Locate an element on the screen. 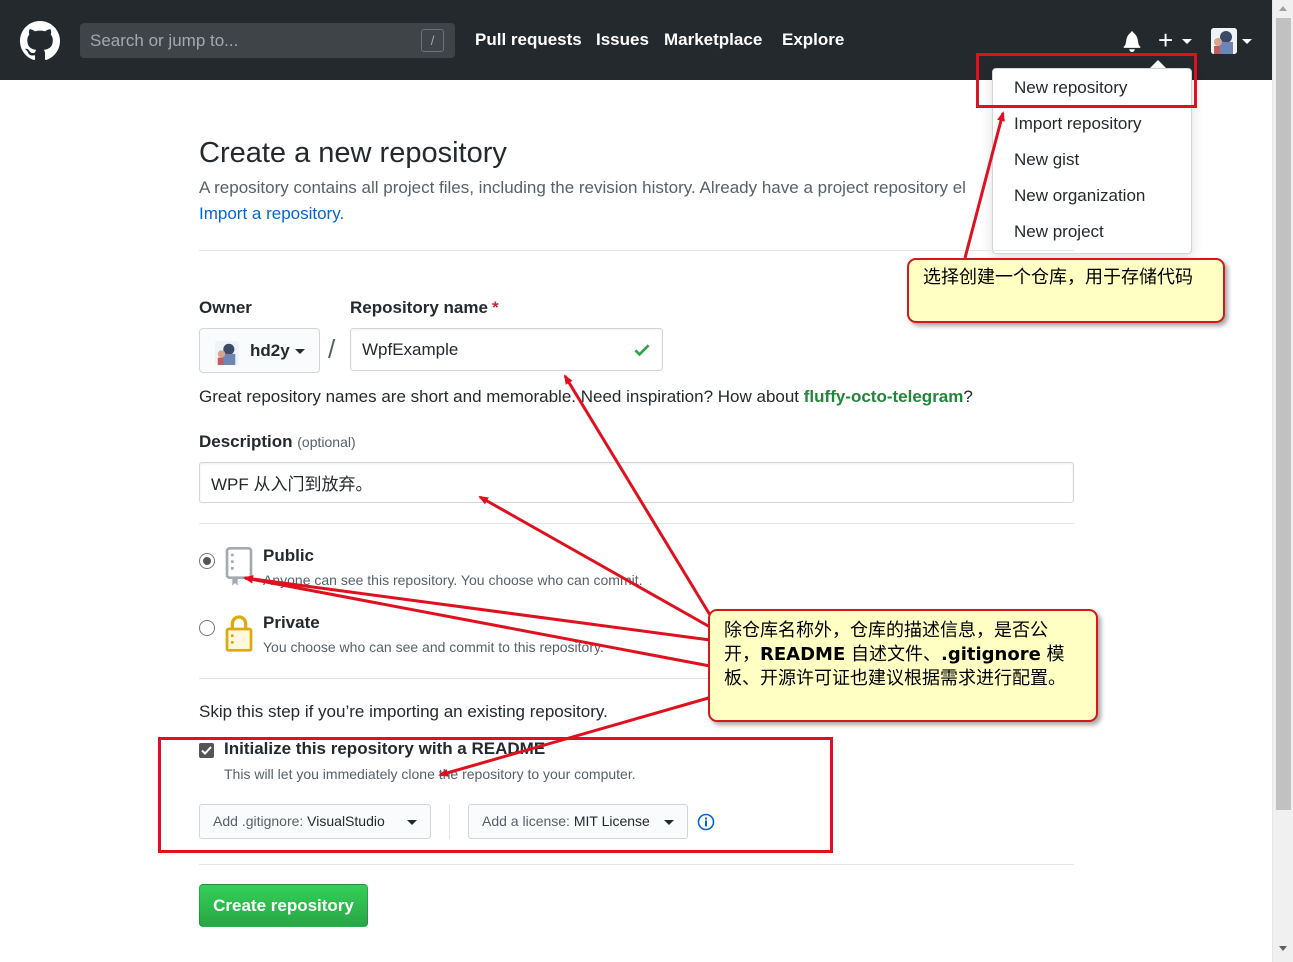  nav-pull-requests: Pull requests is located at coordinates (528, 40).